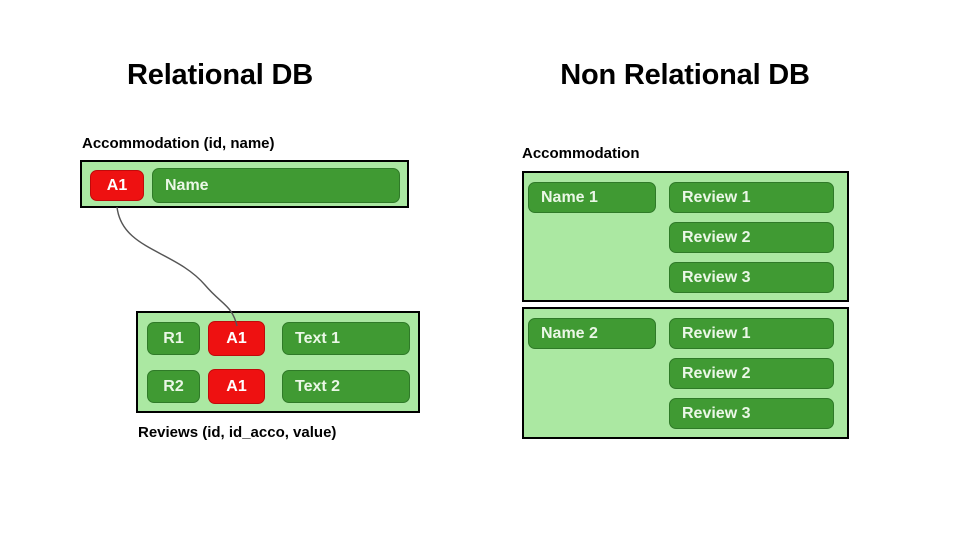 The height and width of the screenshot is (540, 960). I want to click on document-2-review-1: Review 1, so click(751, 333).